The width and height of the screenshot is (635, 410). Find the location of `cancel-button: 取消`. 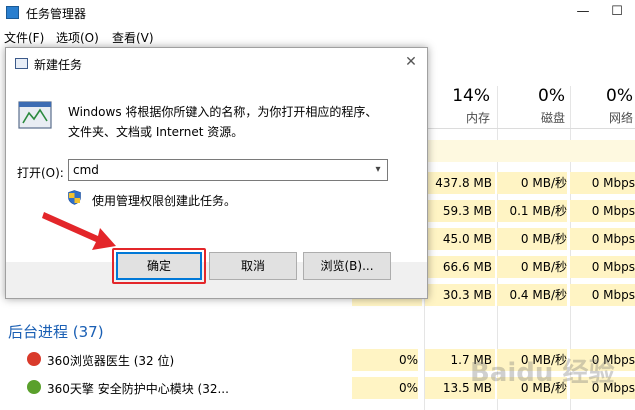

cancel-button: 取消 is located at coordinates (253, 266).